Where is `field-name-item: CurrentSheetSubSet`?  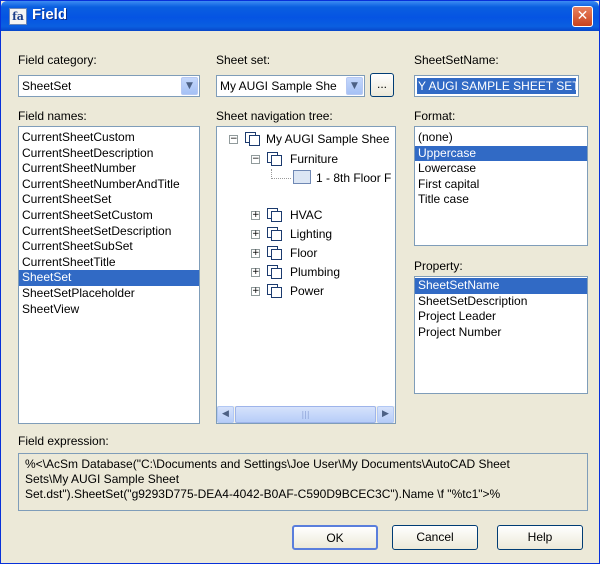
field-name-item: CurrentSheetSubSet is located at coordinates (109, 247).